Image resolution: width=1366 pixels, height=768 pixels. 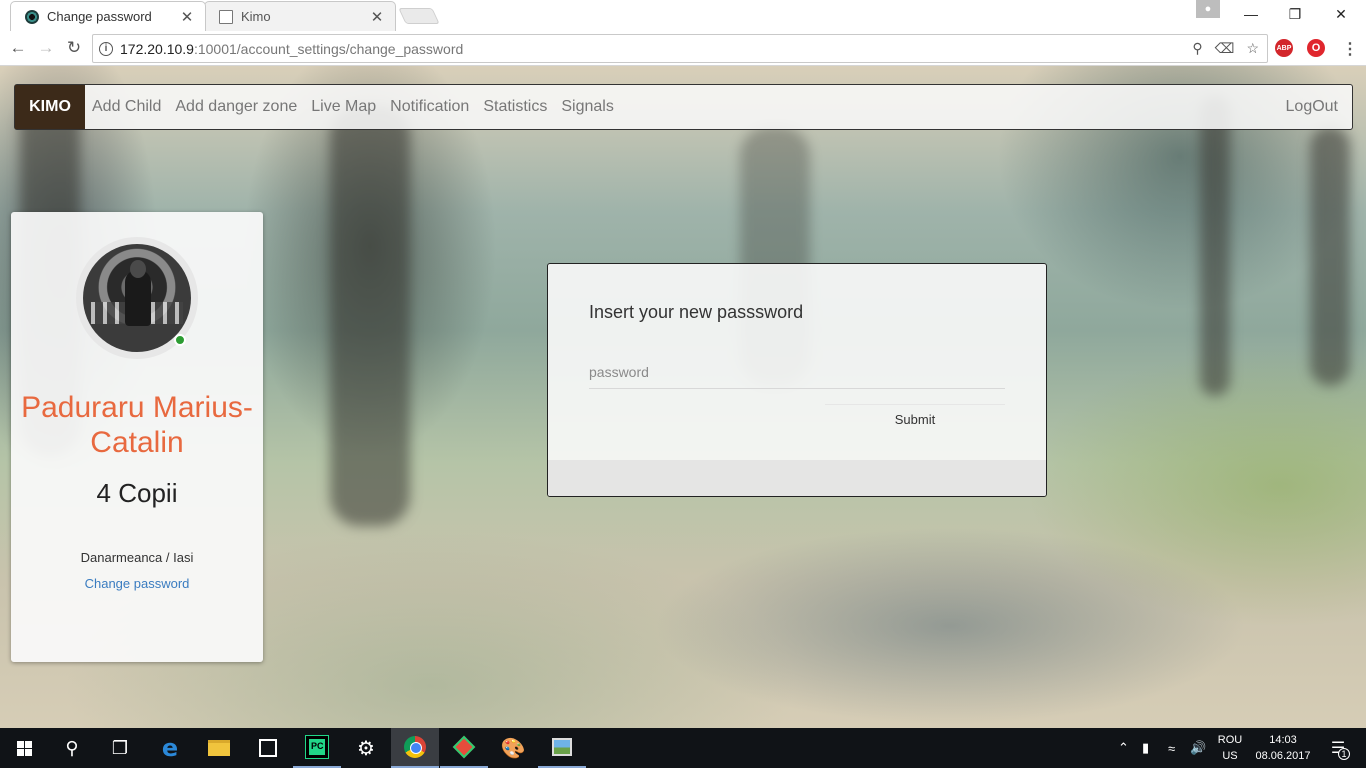 I want to click on git-client-icon, so click(x=464, y=748).